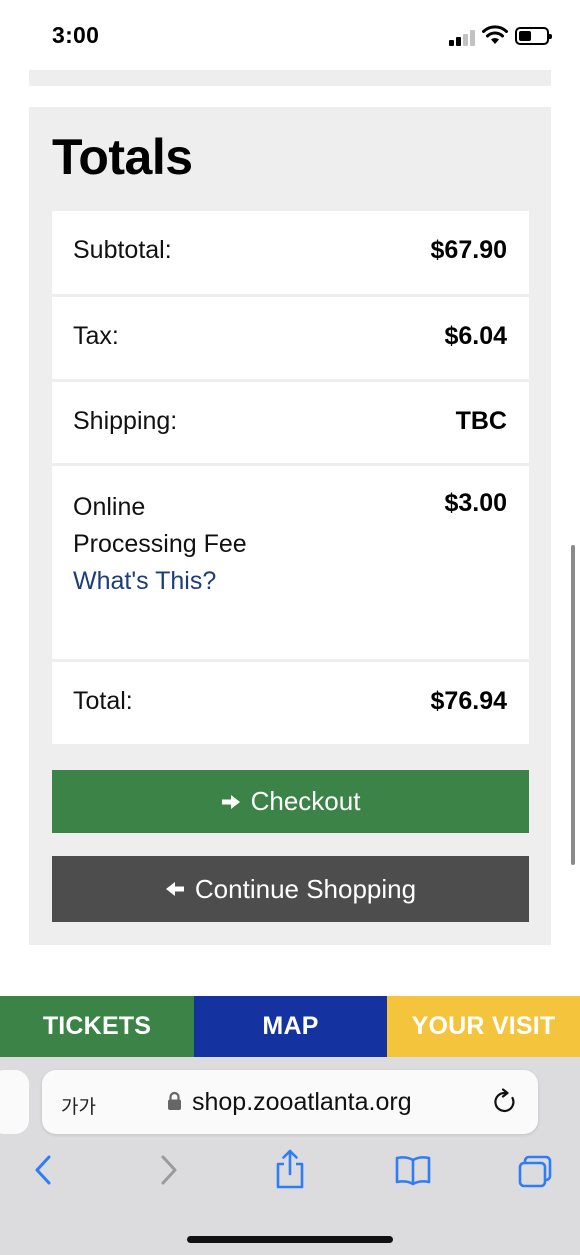  Describe the element at coordinates (103, 701) in the screenshot. I see `total-label: Total:` at that location.